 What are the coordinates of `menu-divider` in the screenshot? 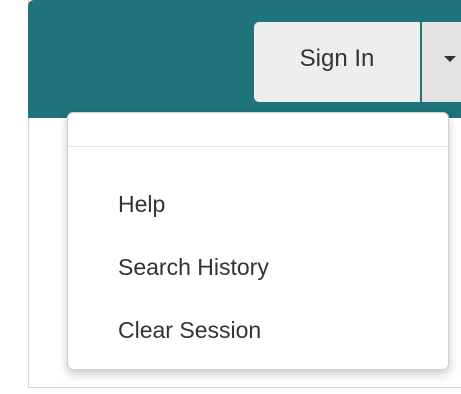 It's located at (258, 146).